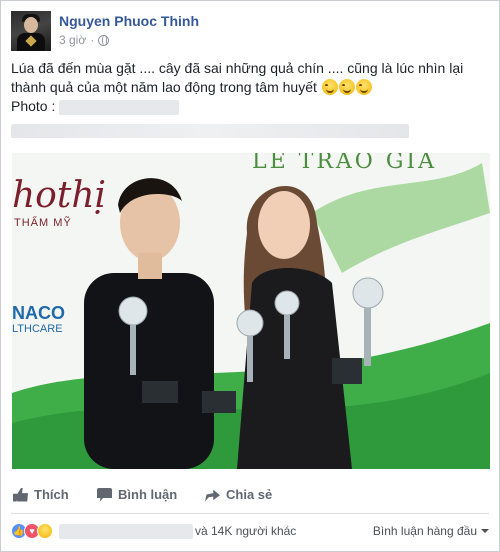  What do you see at coordinates (20, 494) in the screenshot?
I see `like-icon` at bounding box center [20, 494].